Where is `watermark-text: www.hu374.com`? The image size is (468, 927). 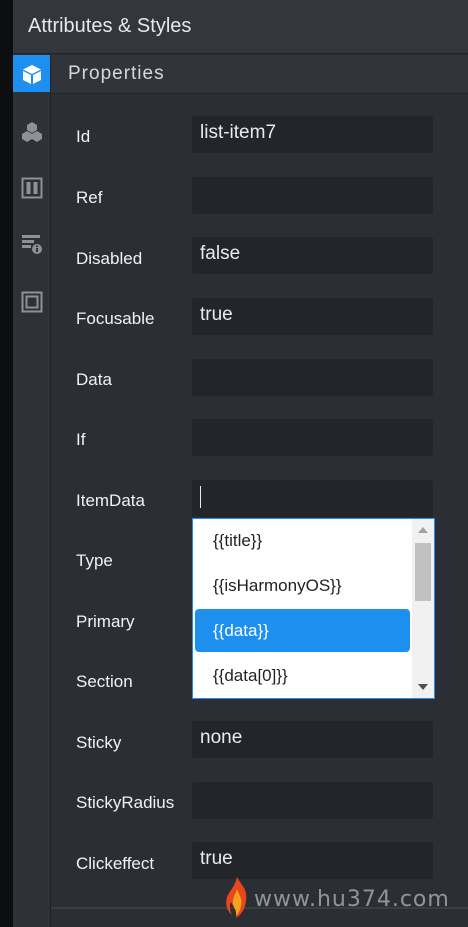
watermark-text: www.hu374.com is located at coordinates (352, 899).